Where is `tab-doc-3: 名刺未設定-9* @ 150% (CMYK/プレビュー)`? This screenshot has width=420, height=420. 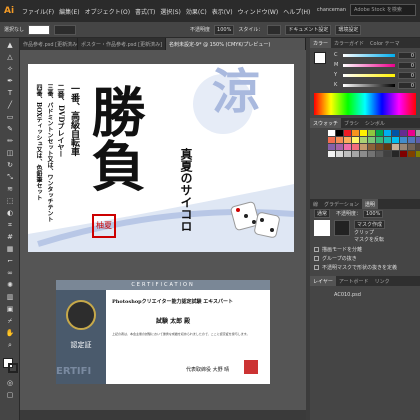
tab-doc-3: 名刺未設定-9* @ 150% (CMYK/プレビュー) is located at coordinates (236, 44).